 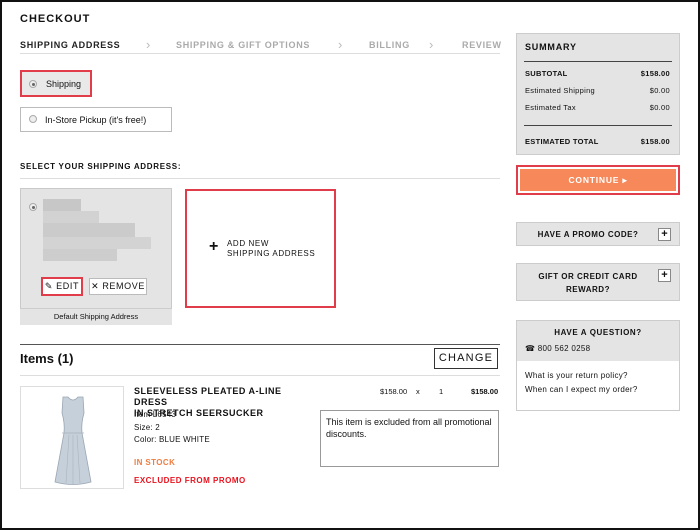 What do you see at coordinates (97, 286) in the screenshot?
I see `close-icon: ✕` at bounding box center [97, 286].